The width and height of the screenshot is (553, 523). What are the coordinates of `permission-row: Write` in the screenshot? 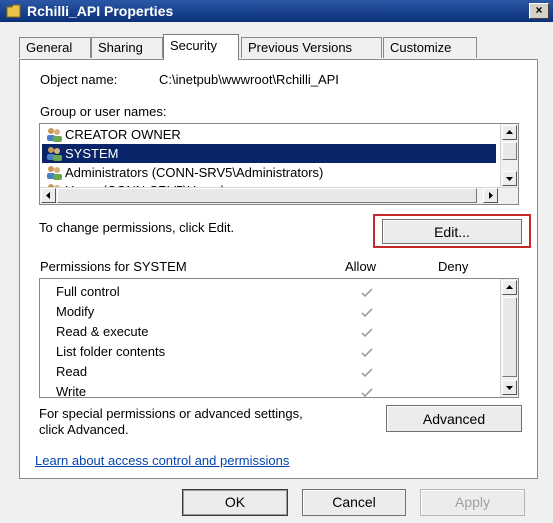 It's located at (71, 390).